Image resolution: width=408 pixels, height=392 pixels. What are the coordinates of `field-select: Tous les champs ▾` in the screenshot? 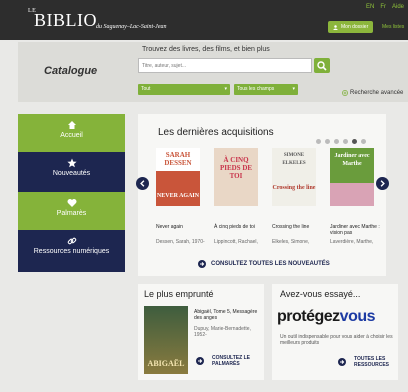 It's located at (266, 89).